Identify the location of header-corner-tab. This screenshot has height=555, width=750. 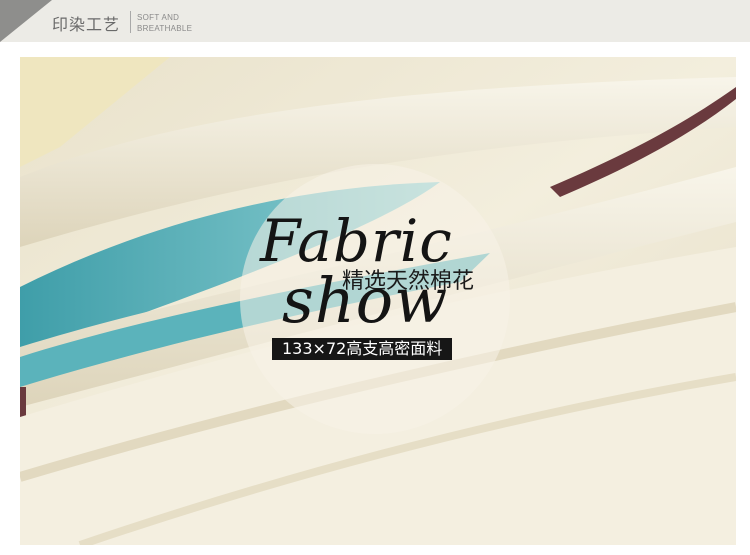
(26, 21).